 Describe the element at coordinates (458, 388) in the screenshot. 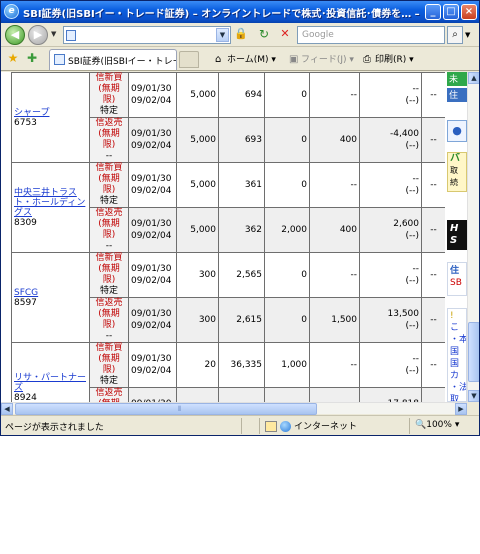

I see `notice-item: ・法` at that location.